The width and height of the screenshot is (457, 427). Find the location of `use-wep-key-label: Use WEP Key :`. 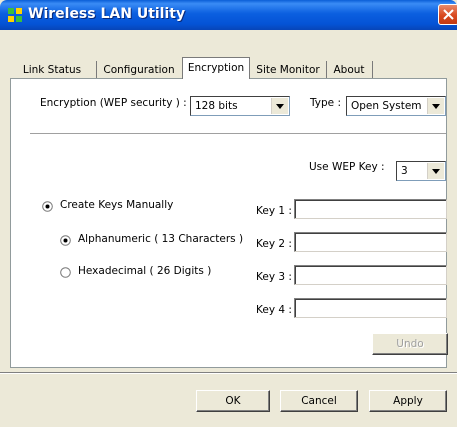

use-wep-key-label: Use WEP Key : is located at coordinates (347, 167).